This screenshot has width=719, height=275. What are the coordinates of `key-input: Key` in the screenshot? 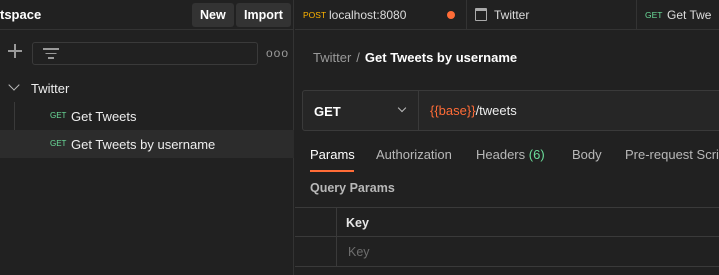 It's located at (359, 252).